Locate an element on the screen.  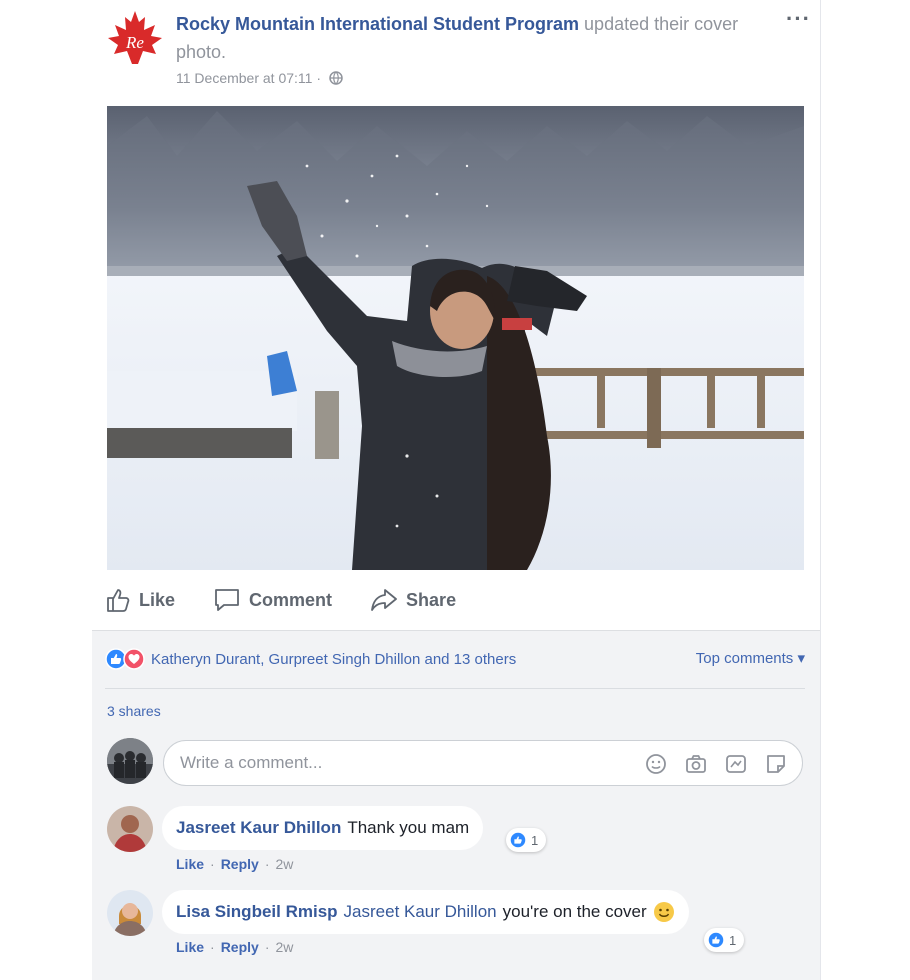
thumbs-up-icon is located at coordinates (118, 600).